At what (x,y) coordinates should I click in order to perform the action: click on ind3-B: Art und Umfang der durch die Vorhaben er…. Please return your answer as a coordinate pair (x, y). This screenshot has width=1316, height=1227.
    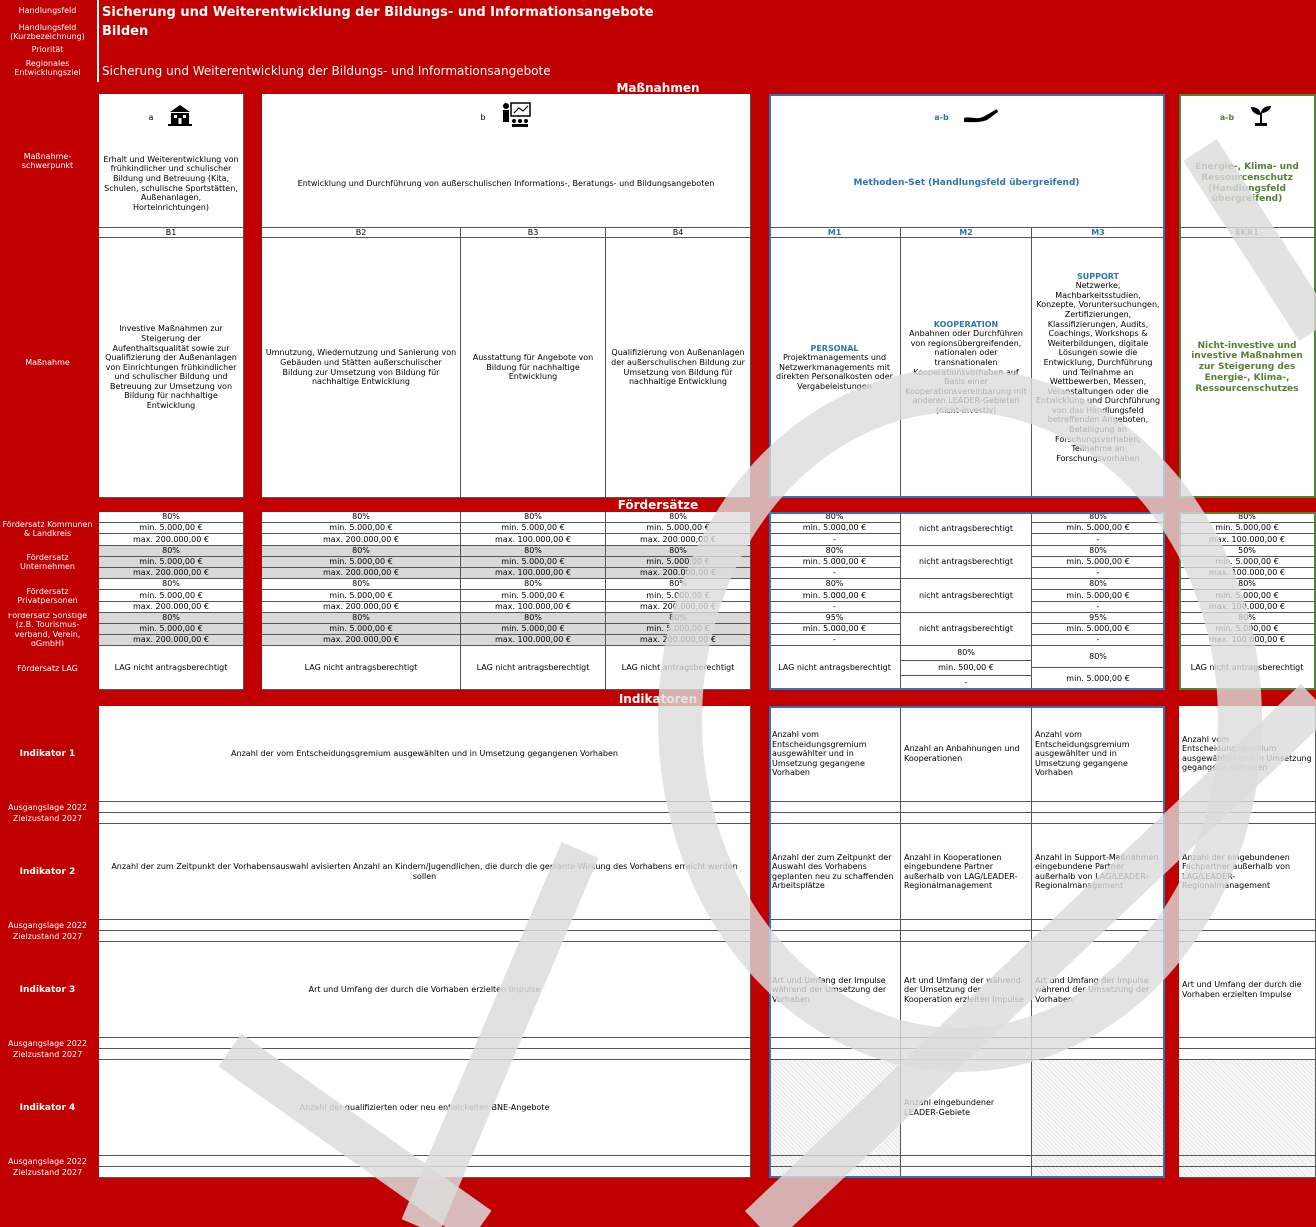
    Looking at the image, I should click on (425, 990).